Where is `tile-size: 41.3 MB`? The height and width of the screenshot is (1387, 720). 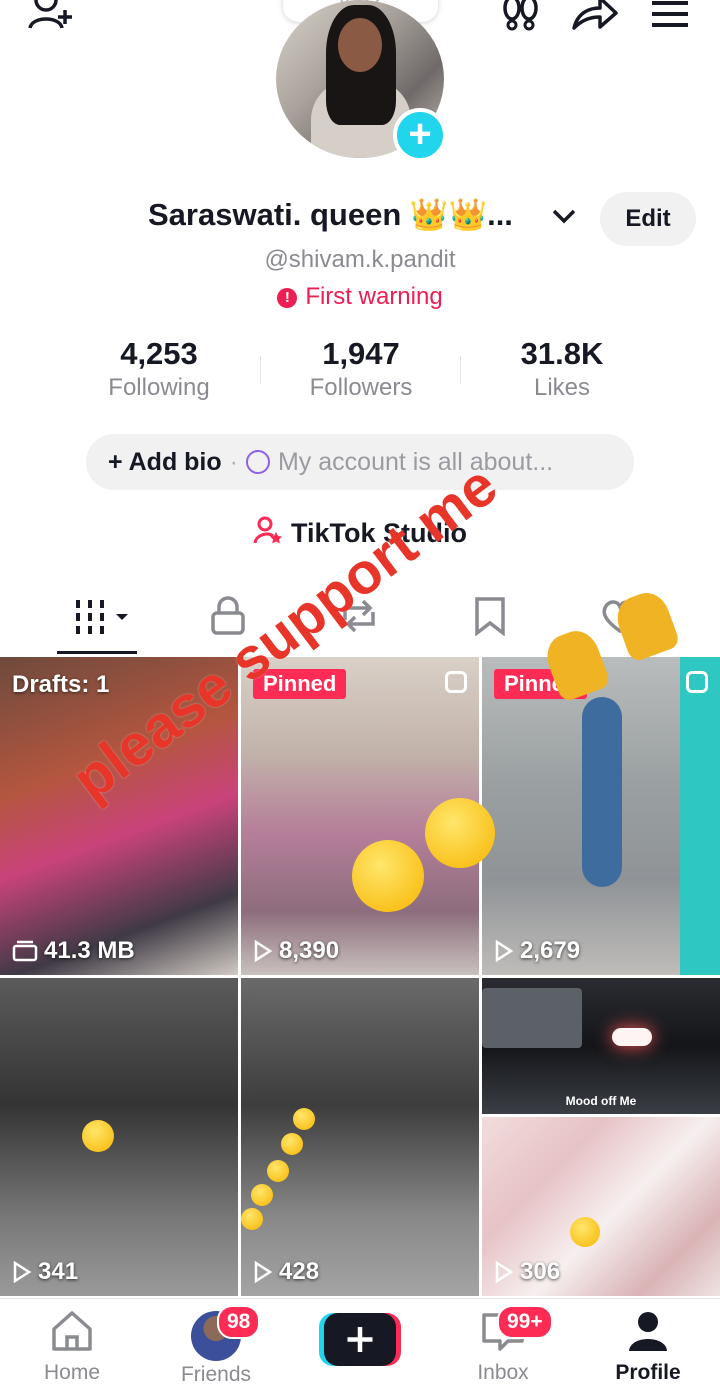 tile-size: 41.3 MB is located at coordinates (73, 951).